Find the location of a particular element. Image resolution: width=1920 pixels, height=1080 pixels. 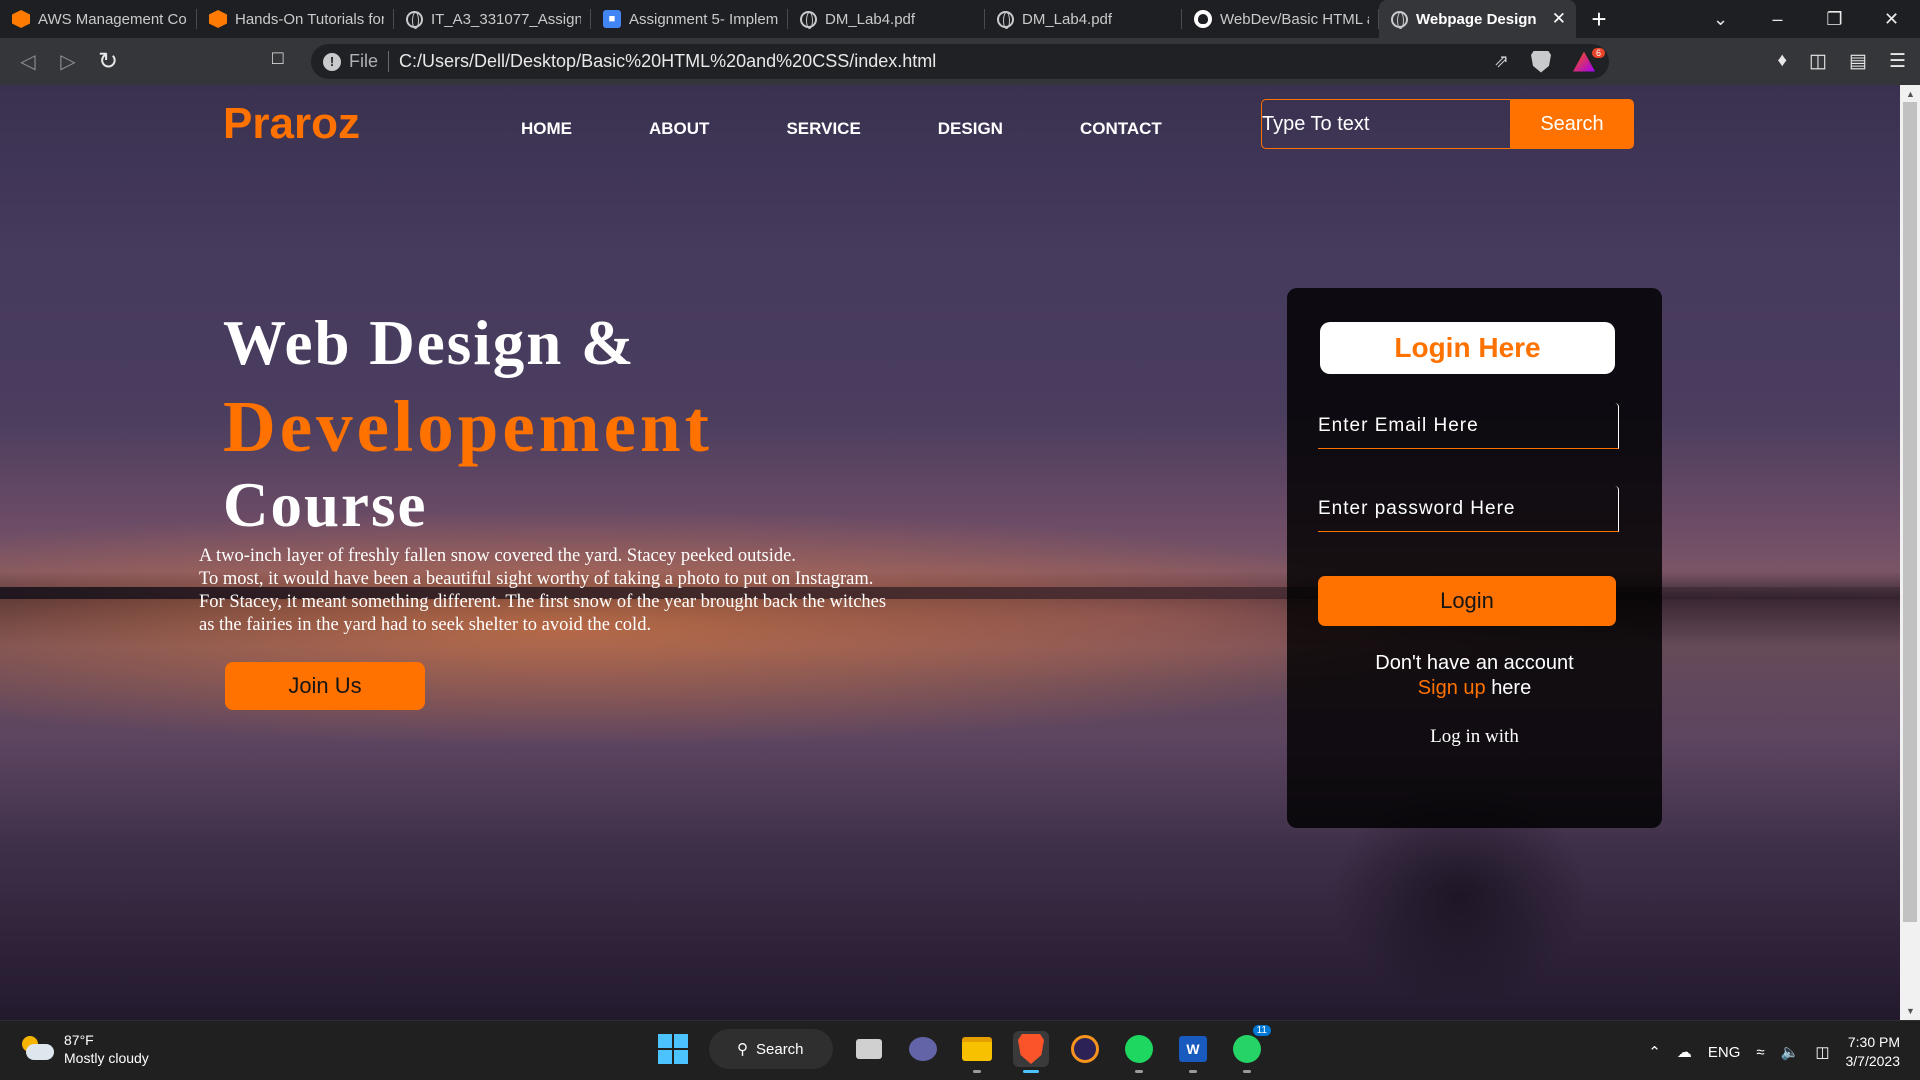

scroll-thumb is located at coordinates (1910, 512).